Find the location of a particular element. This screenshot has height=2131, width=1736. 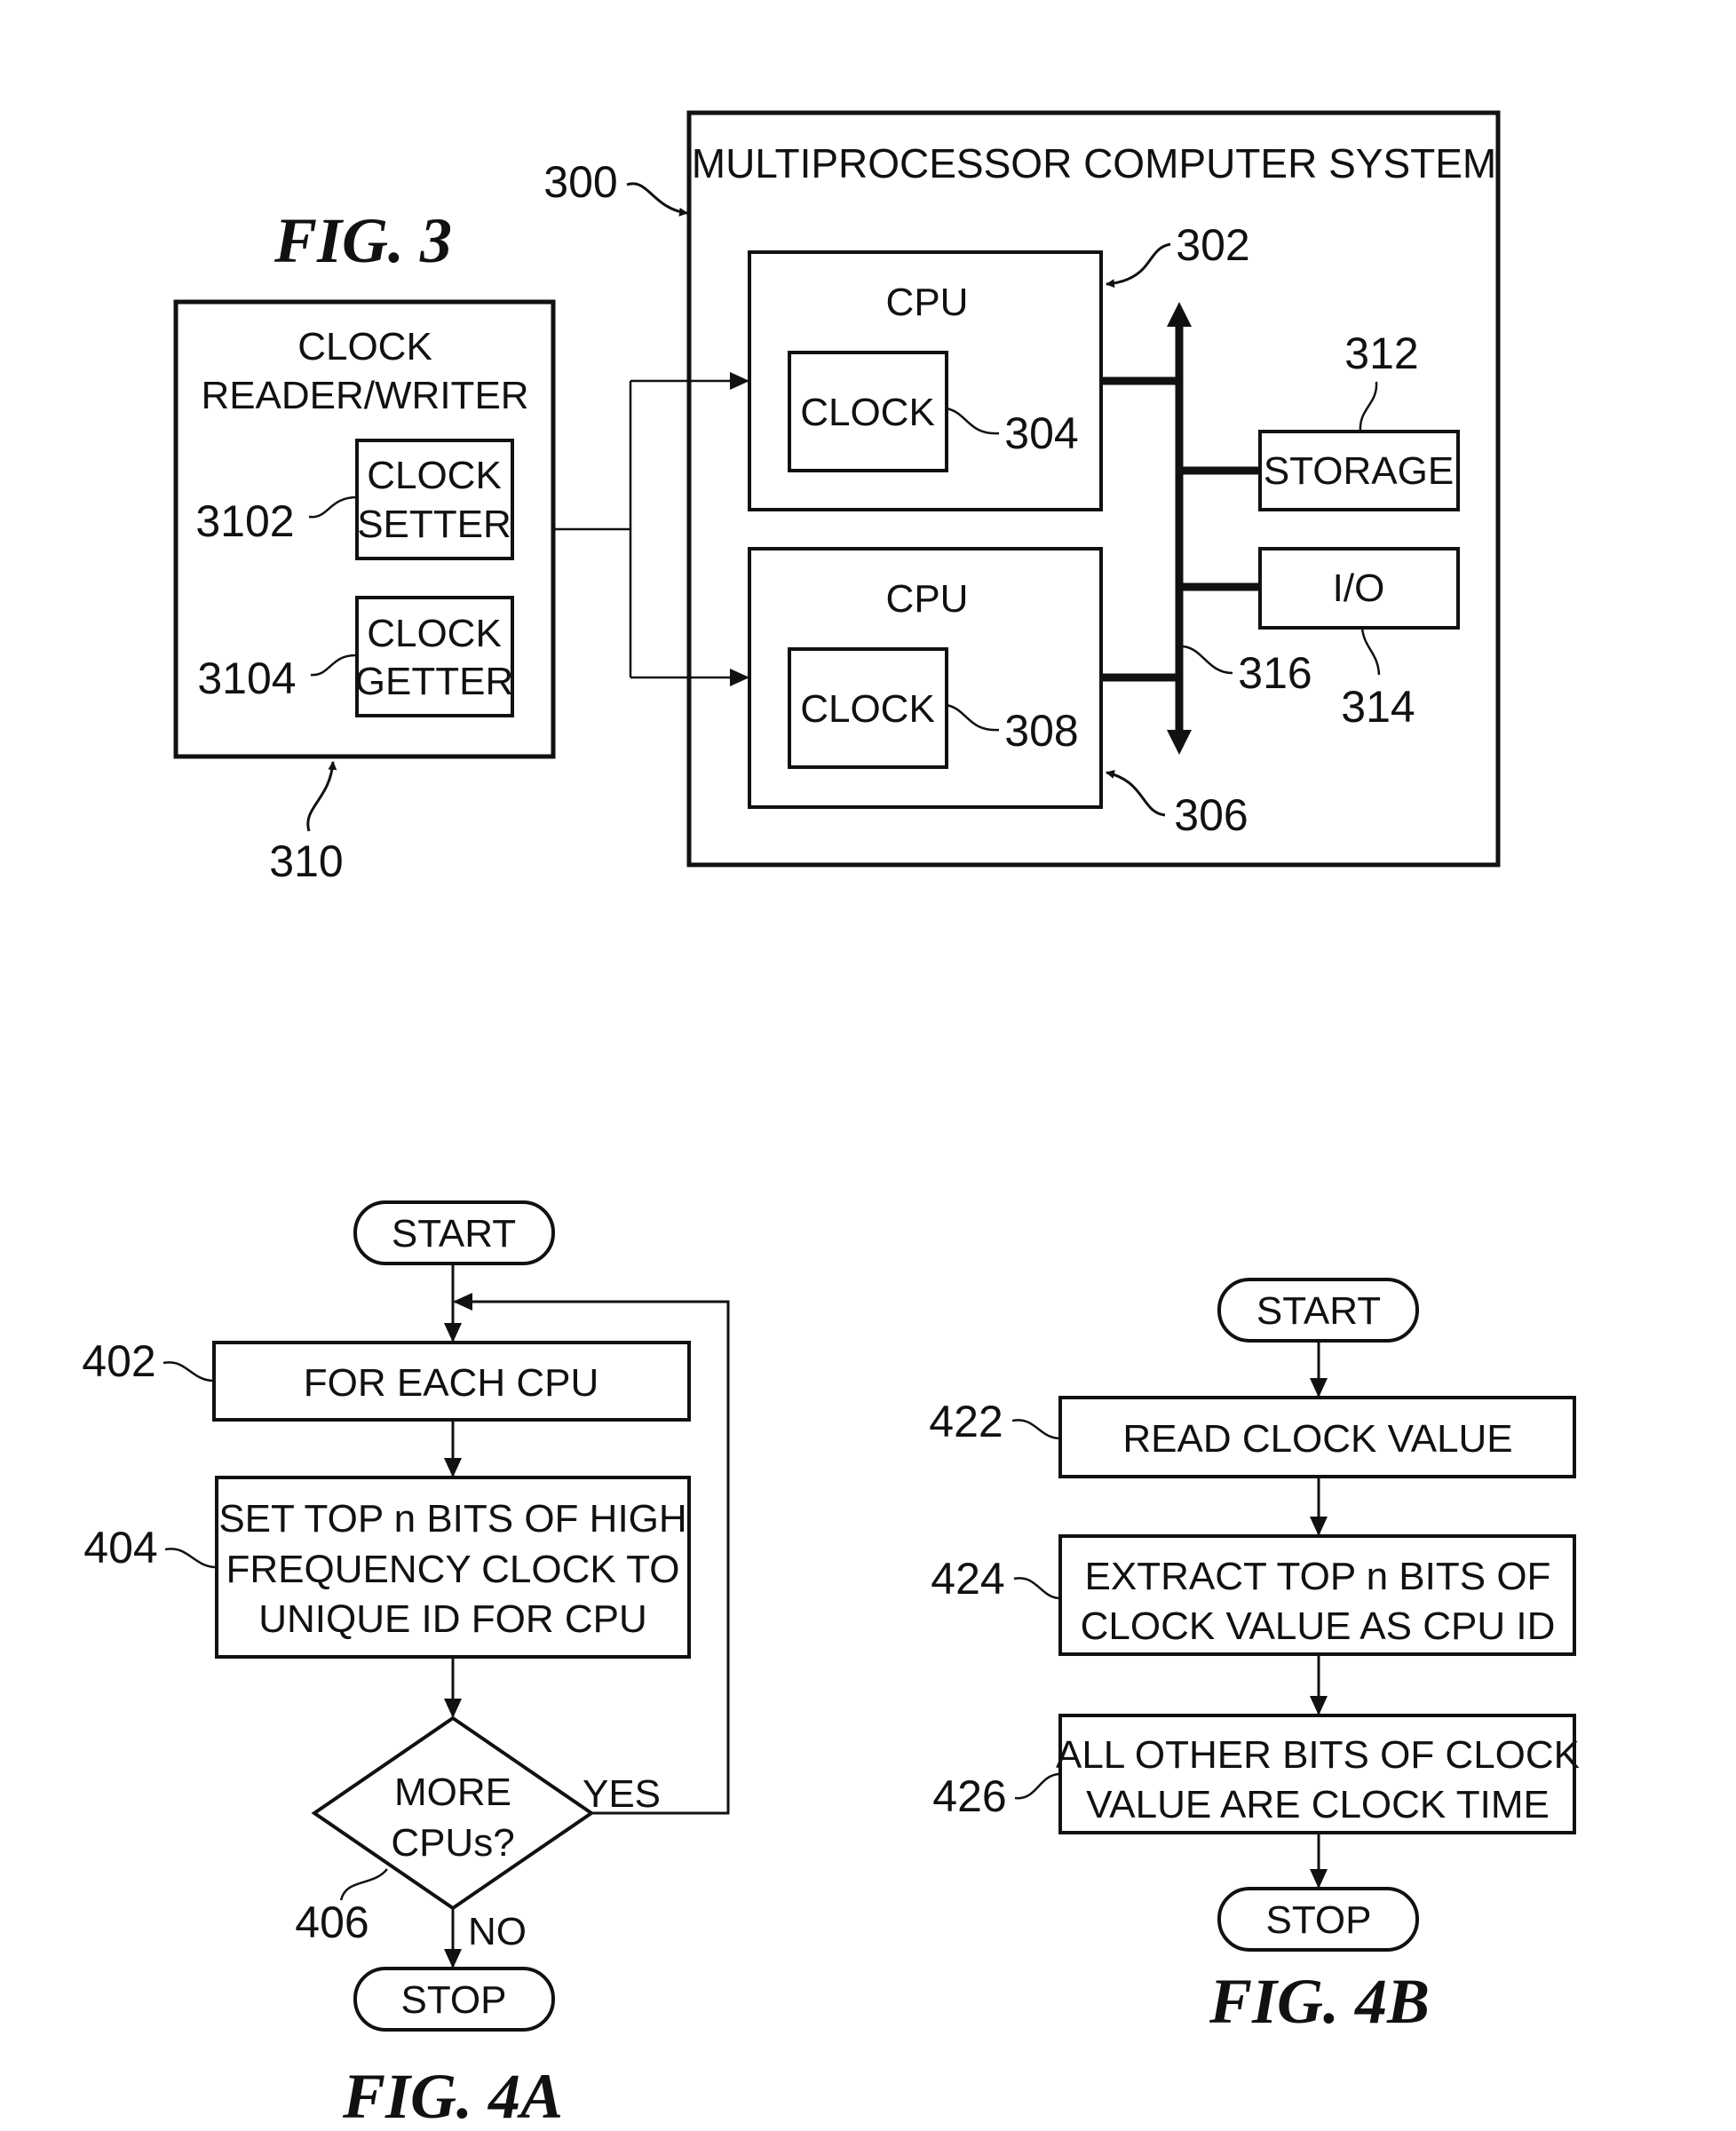

step-422-leader is located at coordinates (1036, 1429).